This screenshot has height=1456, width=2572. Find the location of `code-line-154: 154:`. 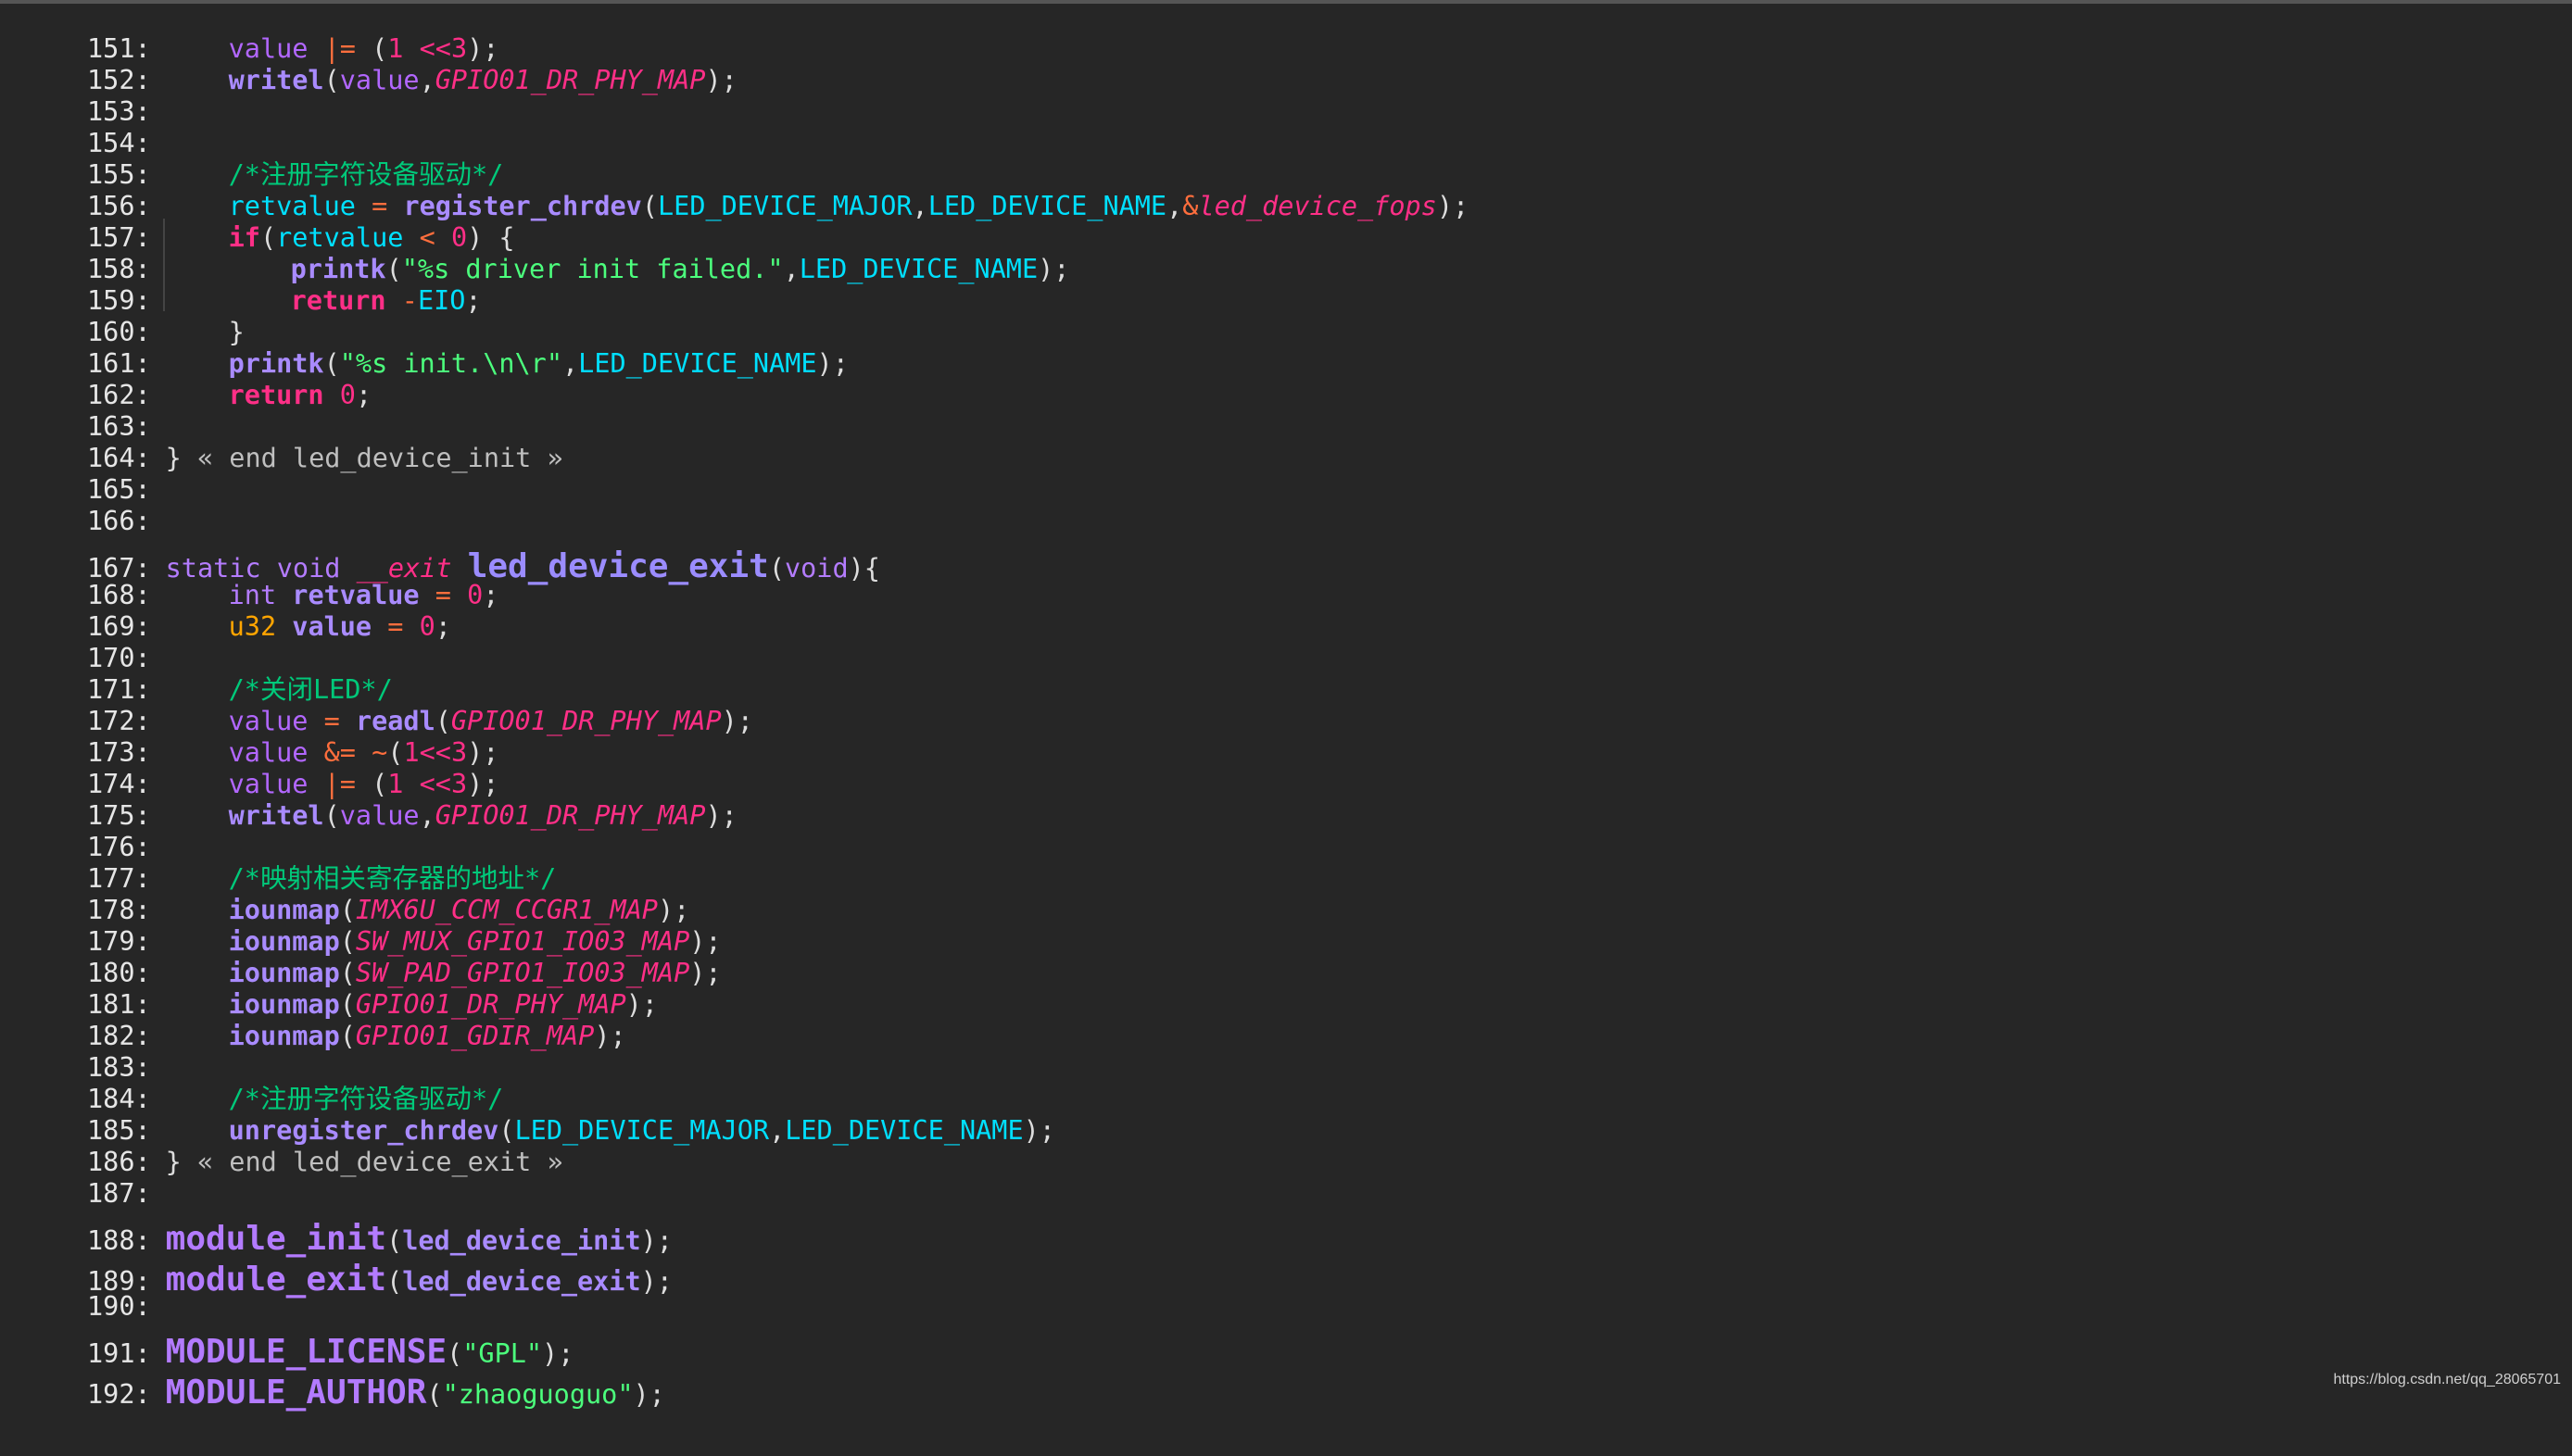

code-line-154: 154: is located at coordinates (83, 127).